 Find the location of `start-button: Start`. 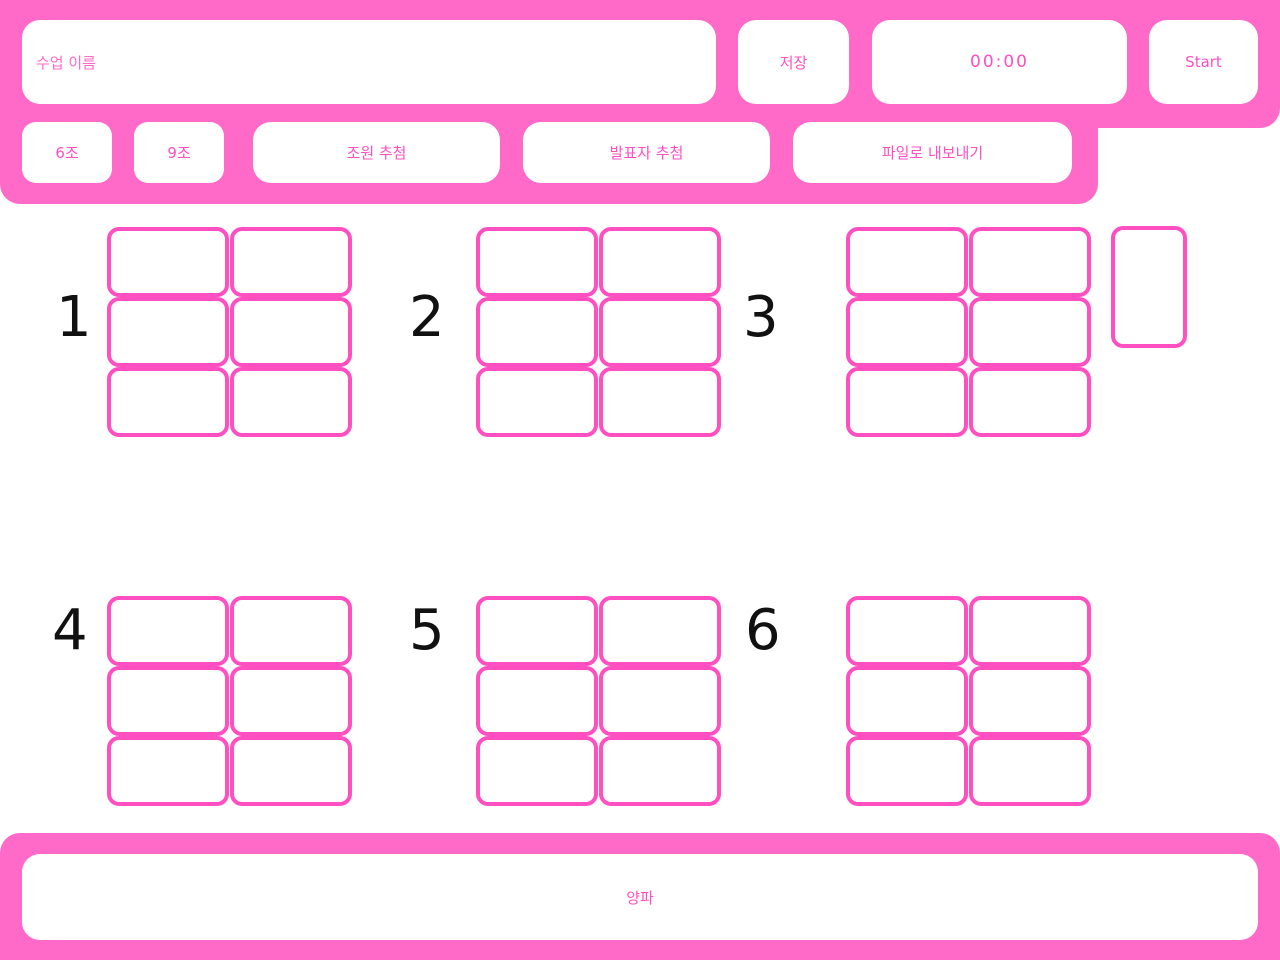

start-button: Start is located at coordinates (1203, 62).